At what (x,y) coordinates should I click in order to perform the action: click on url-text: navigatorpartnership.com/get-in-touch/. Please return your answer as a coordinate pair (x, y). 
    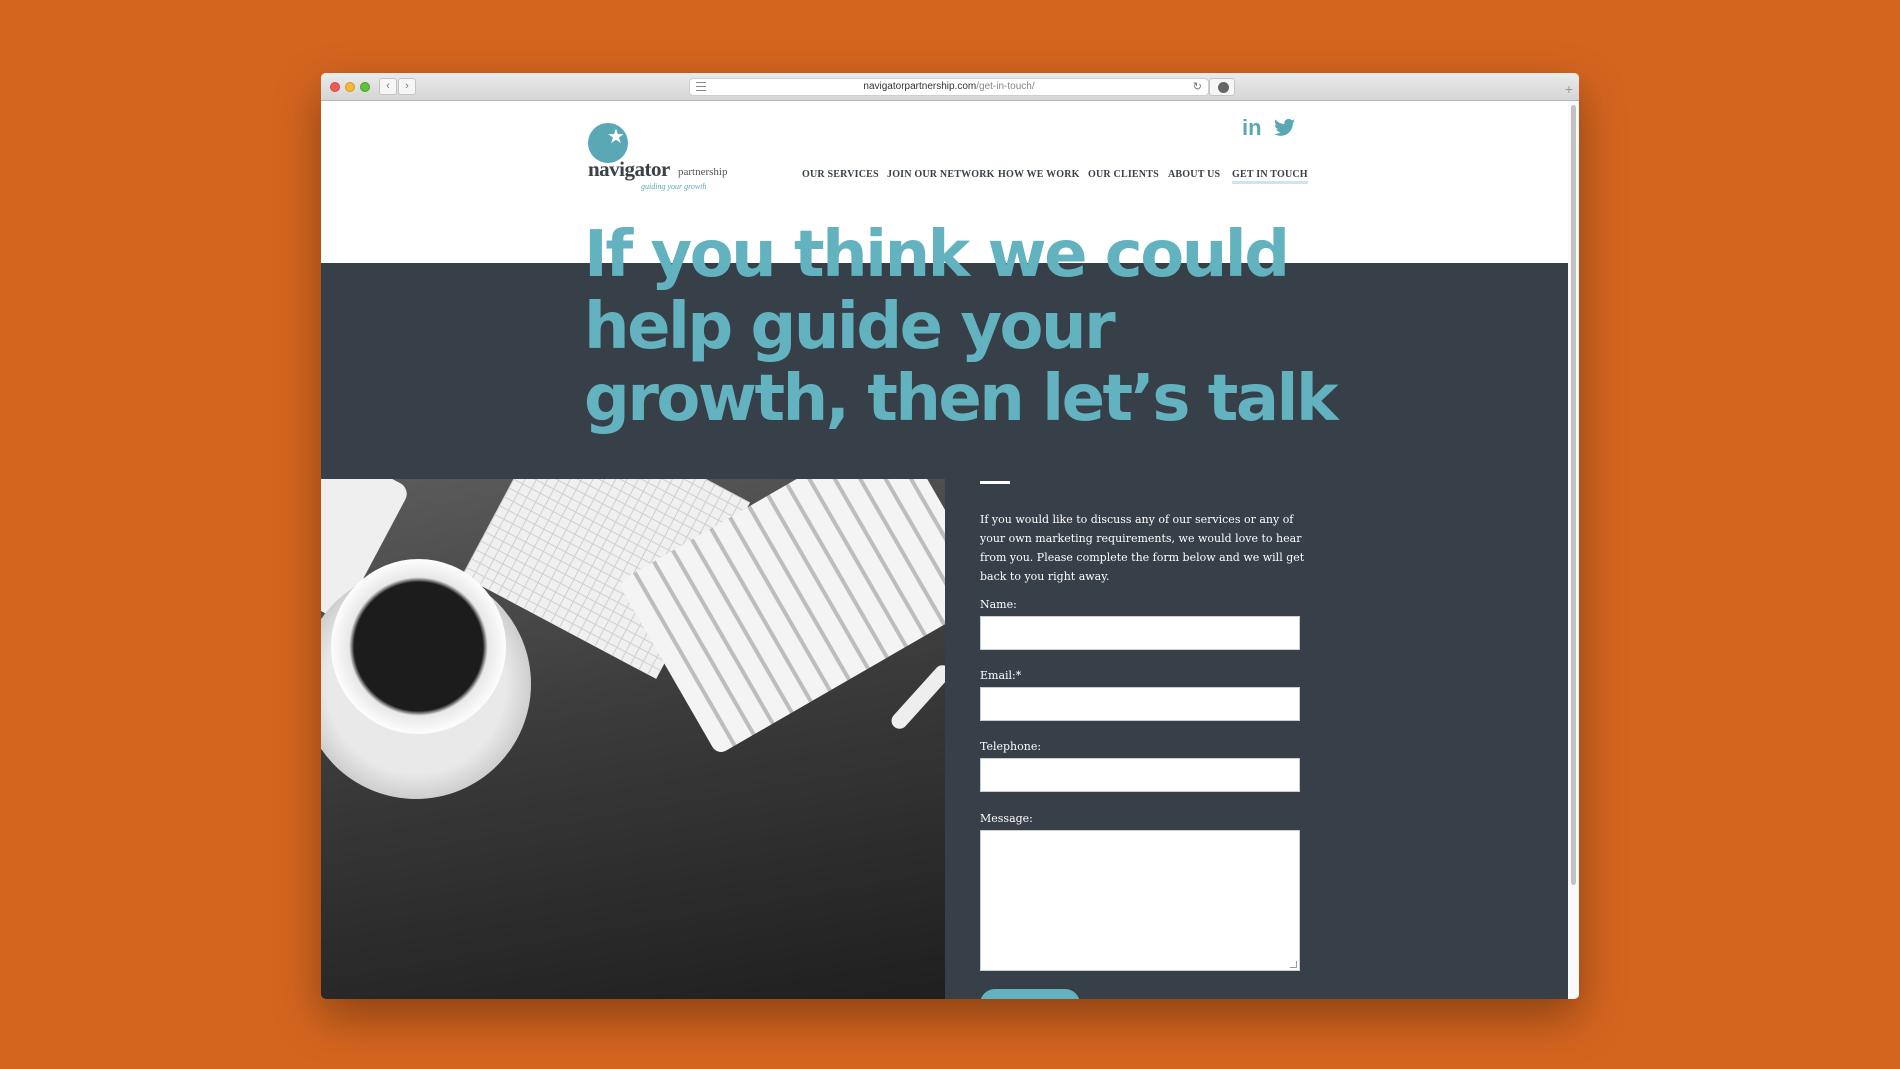
    Looking at the image, I should click on (949, 87).